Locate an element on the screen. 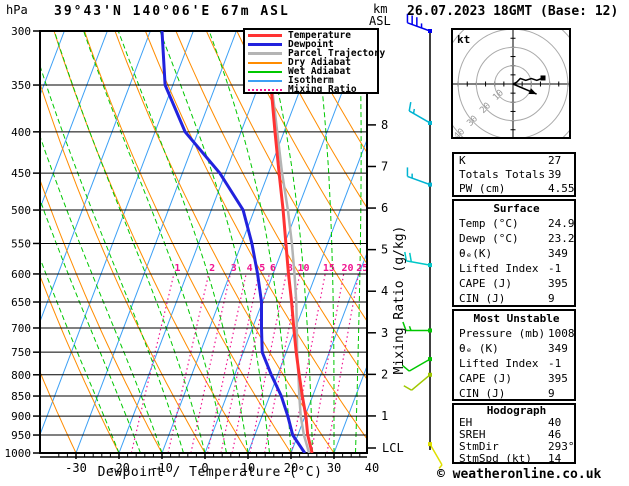  temp-tick-label: -30 is located at coordinates (76, 468).